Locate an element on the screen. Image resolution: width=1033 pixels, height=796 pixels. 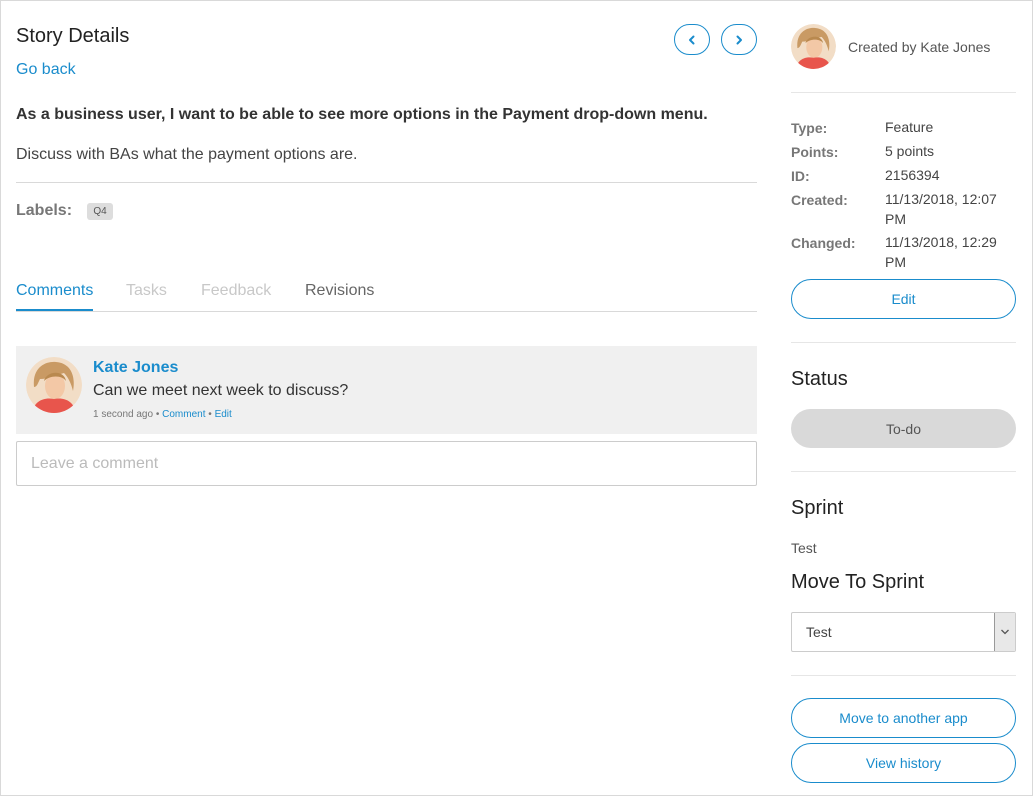
meta-id-value: 2156394 is located at coordinates (912, 175).